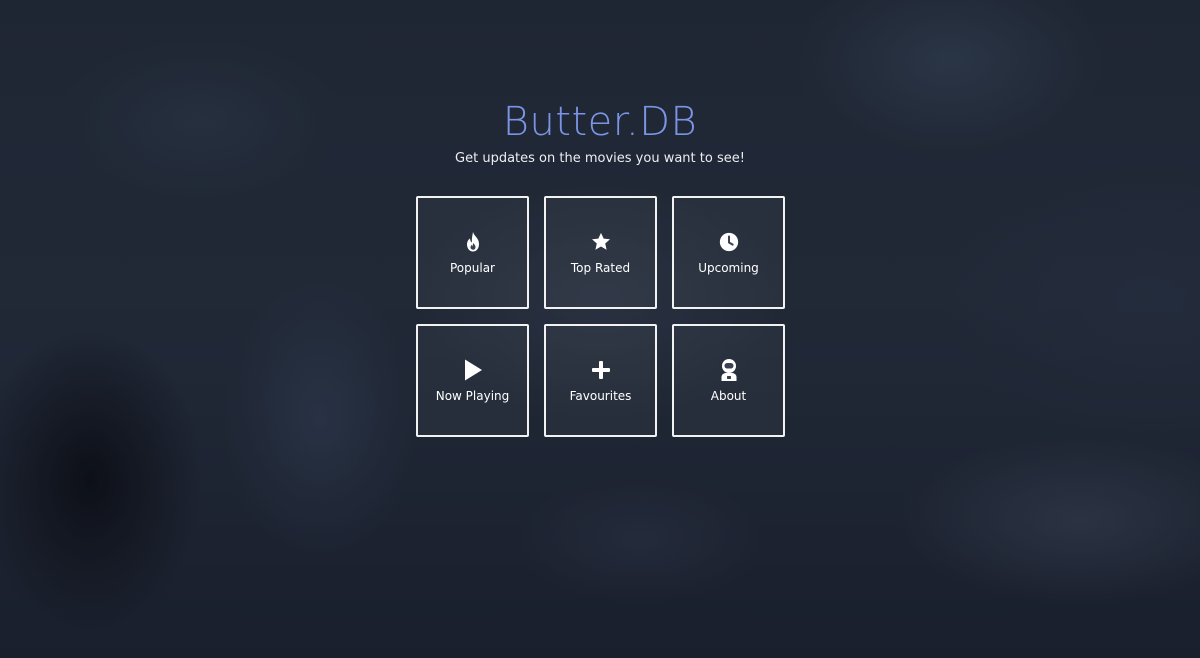 This screenshot has width=1200, height=658. What do you see at coordinates (472, 395) in the screenshot?
I see `now-playing-label: Now Playing` at bounding box center [472, 395].